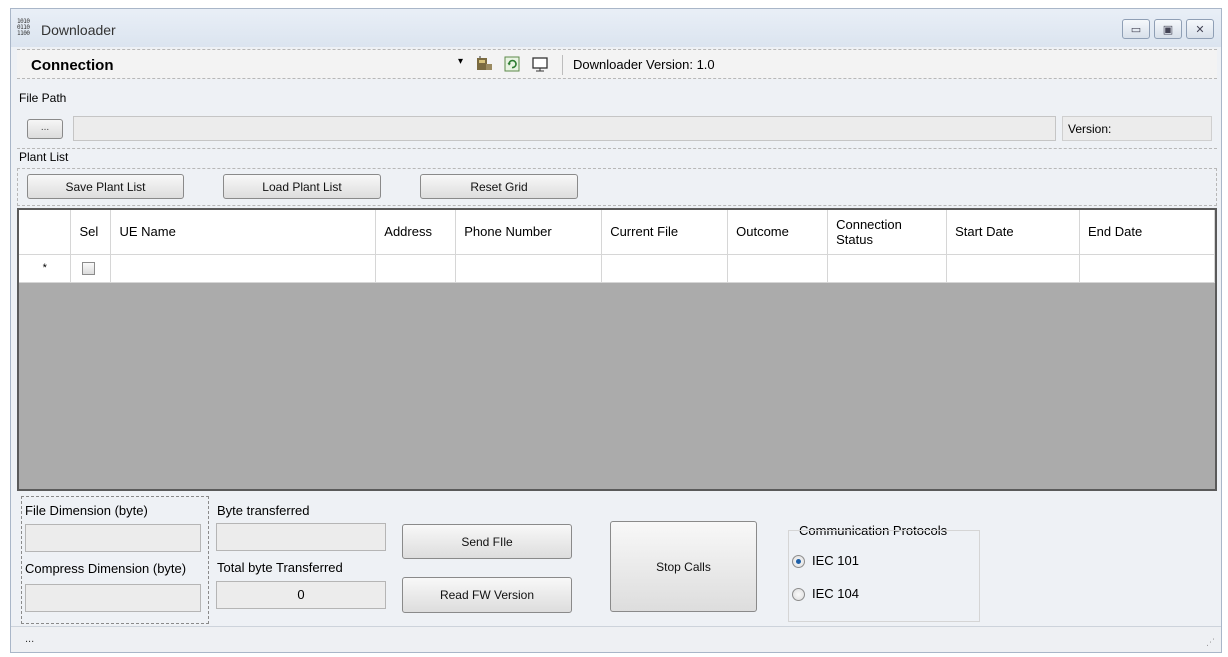 The image size is (1228, 657). What do you see at coordinates (45, 268) in the screenshot?
I see `new-row-marker: *` at bounding box center [45, 268].